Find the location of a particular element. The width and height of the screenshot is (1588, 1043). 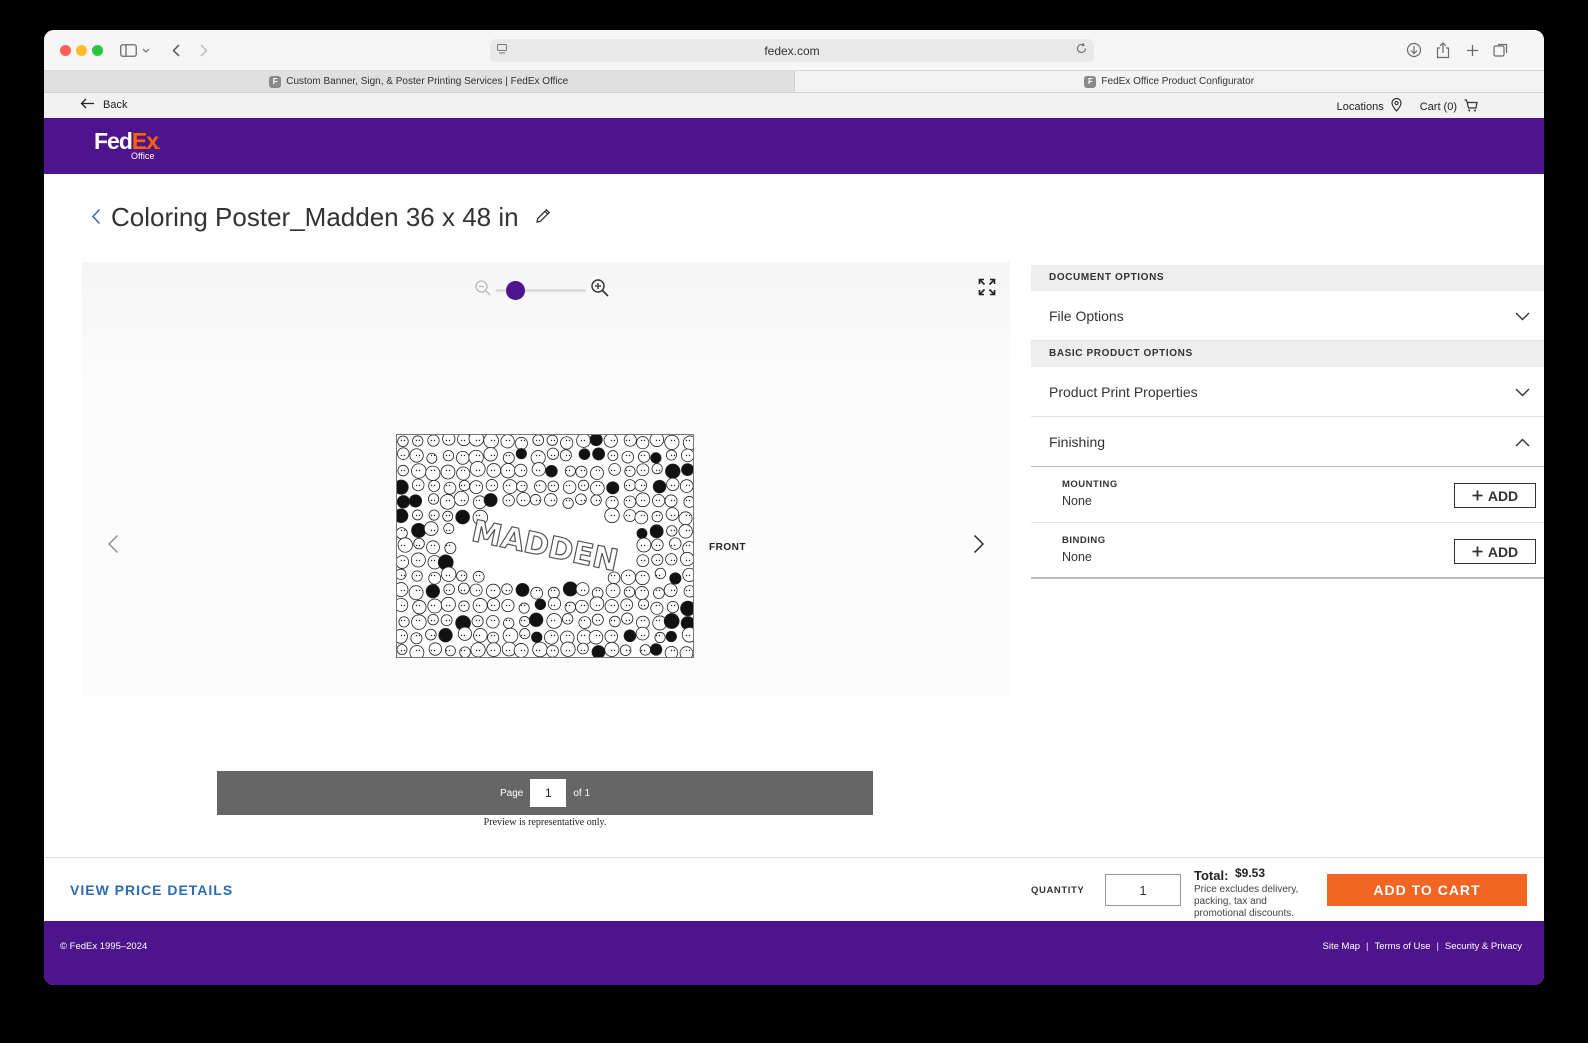

site-header: FedEx. Office is located at coordinates (794, 146).